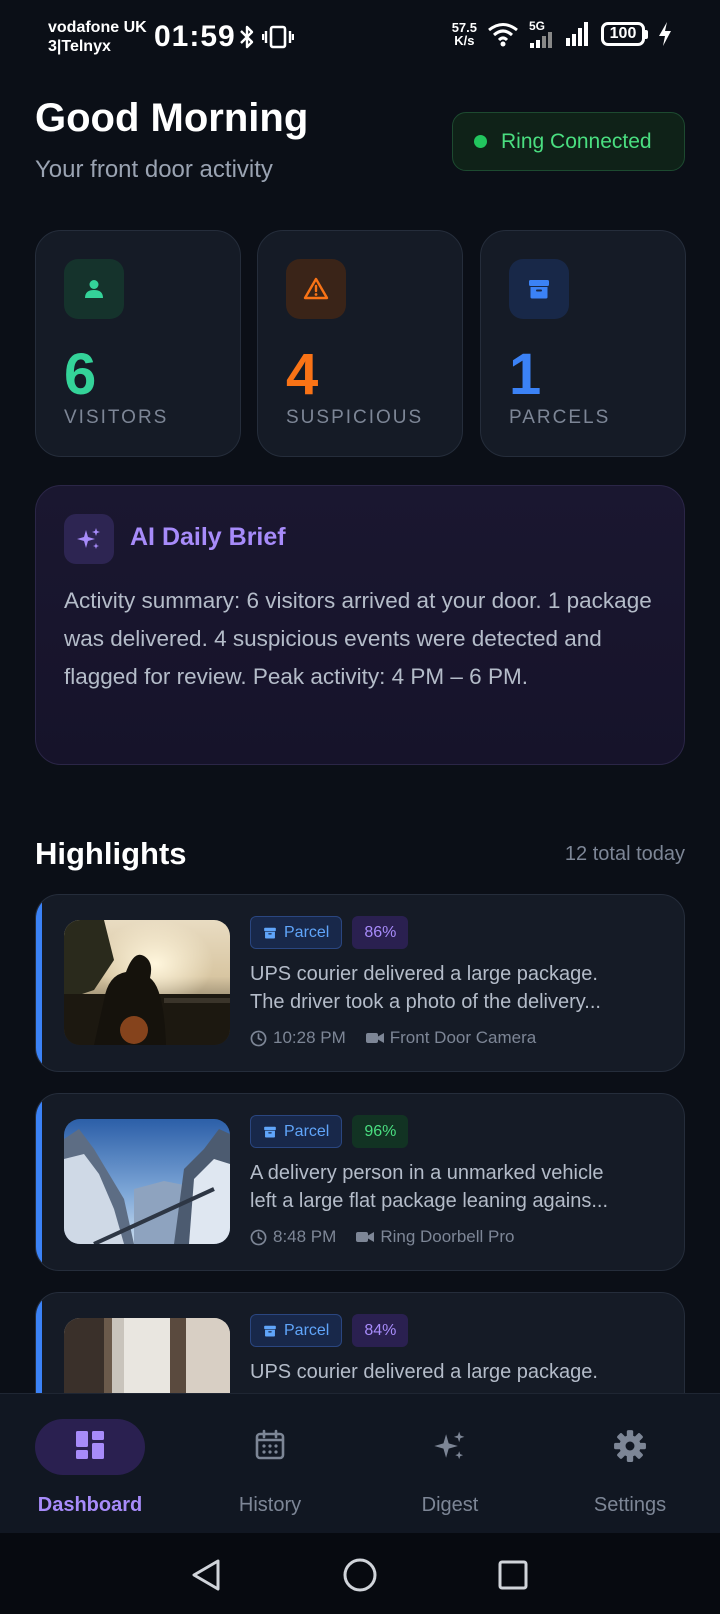 This screenshot has width=720, height=1614. What do you see at coordinates (463, 1037) in the screenshot?
I see `event-camera: Front Door Camera` at bounding box center [463, 1037].